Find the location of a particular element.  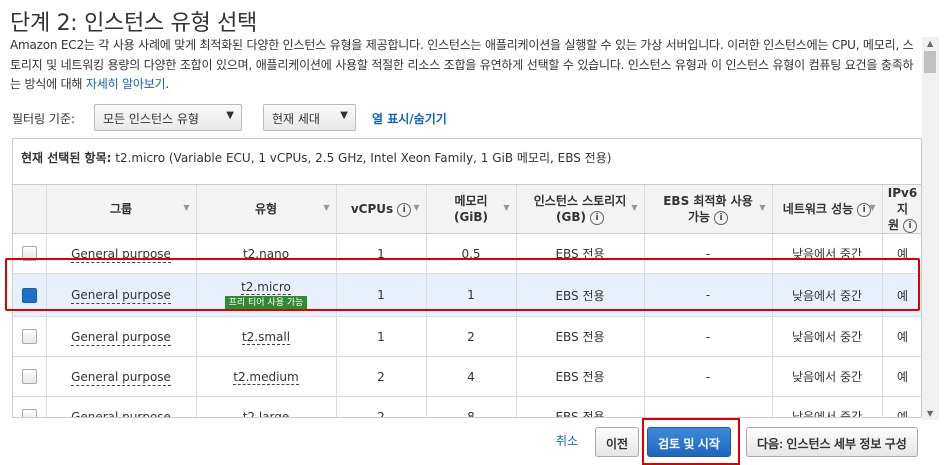

memory-cell: 0.5 is located at coordinates (471, 253).